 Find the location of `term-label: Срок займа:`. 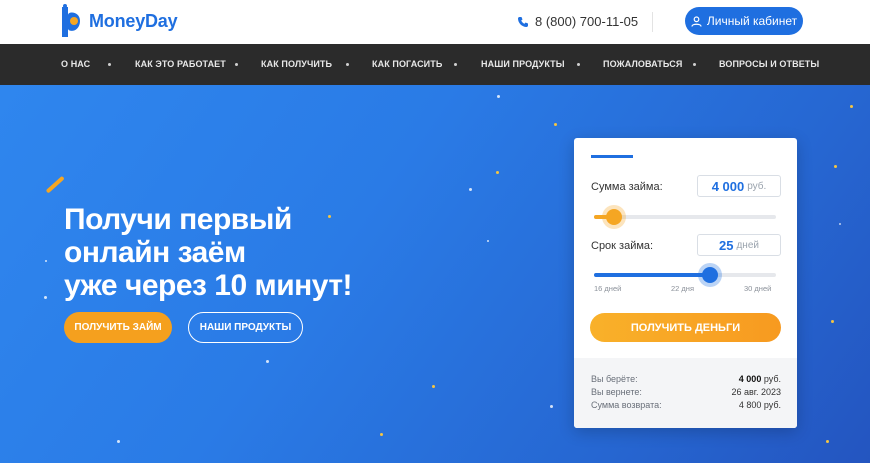

term-label: Срок займа: is located at coordinates (622, 246).